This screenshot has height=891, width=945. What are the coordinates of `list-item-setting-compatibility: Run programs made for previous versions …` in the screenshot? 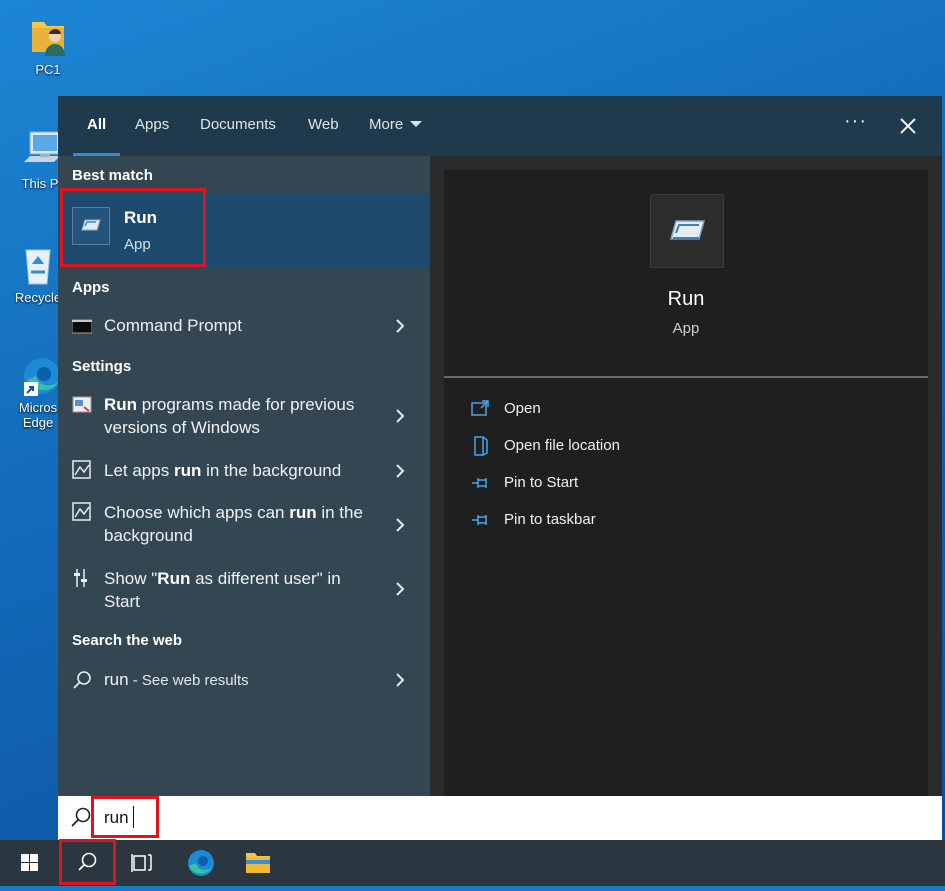 It's located at (244, 416).